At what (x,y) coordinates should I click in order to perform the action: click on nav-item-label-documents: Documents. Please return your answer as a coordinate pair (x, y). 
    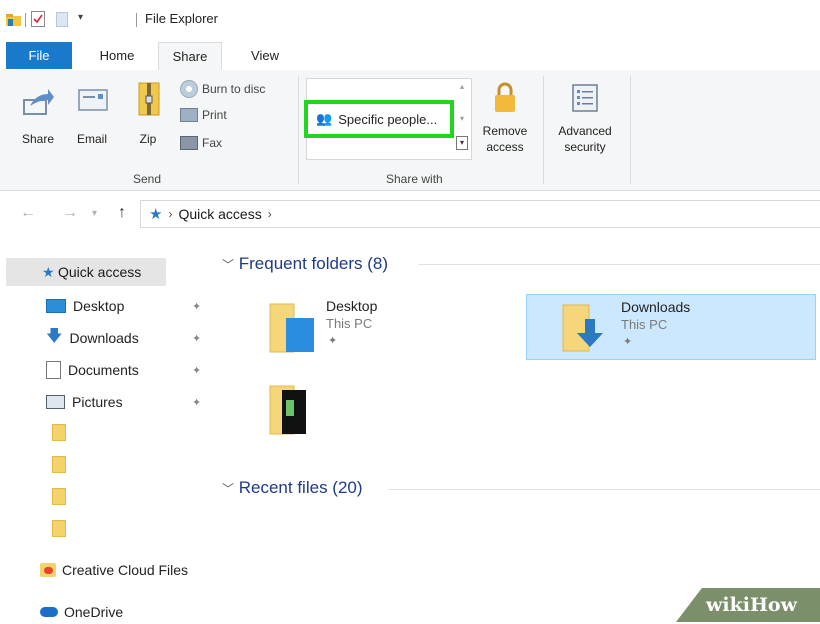
    Looking at the image, I should click on (103, 370).